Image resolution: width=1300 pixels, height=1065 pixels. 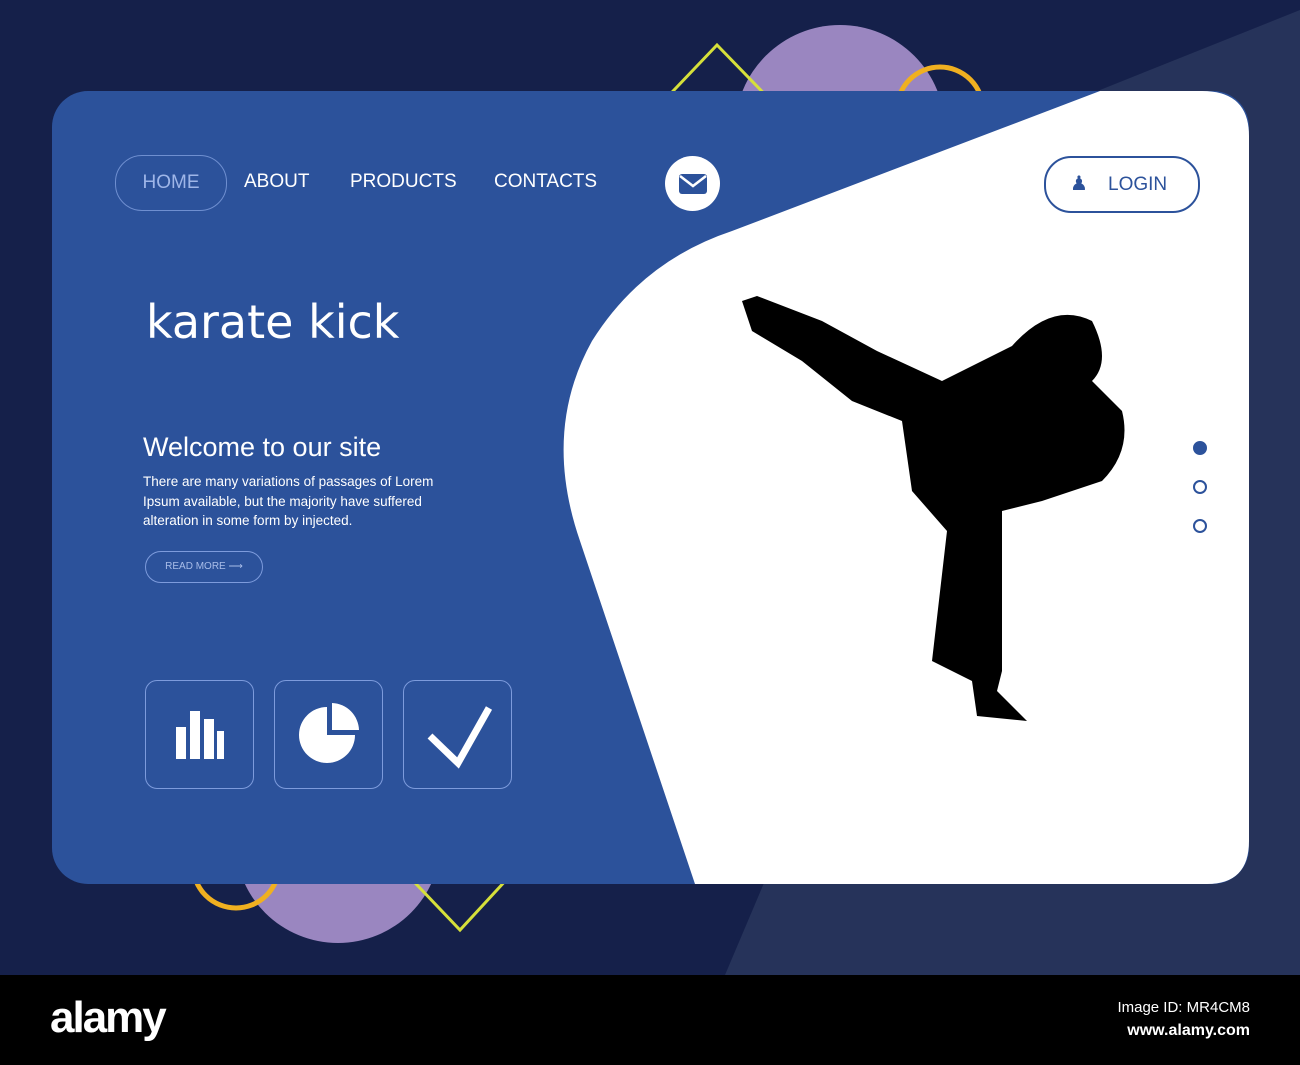 What do you see at coordinates (273, 322) in the screenshot?
I see `page-title: karate kick` at bounding box center [273, 322].